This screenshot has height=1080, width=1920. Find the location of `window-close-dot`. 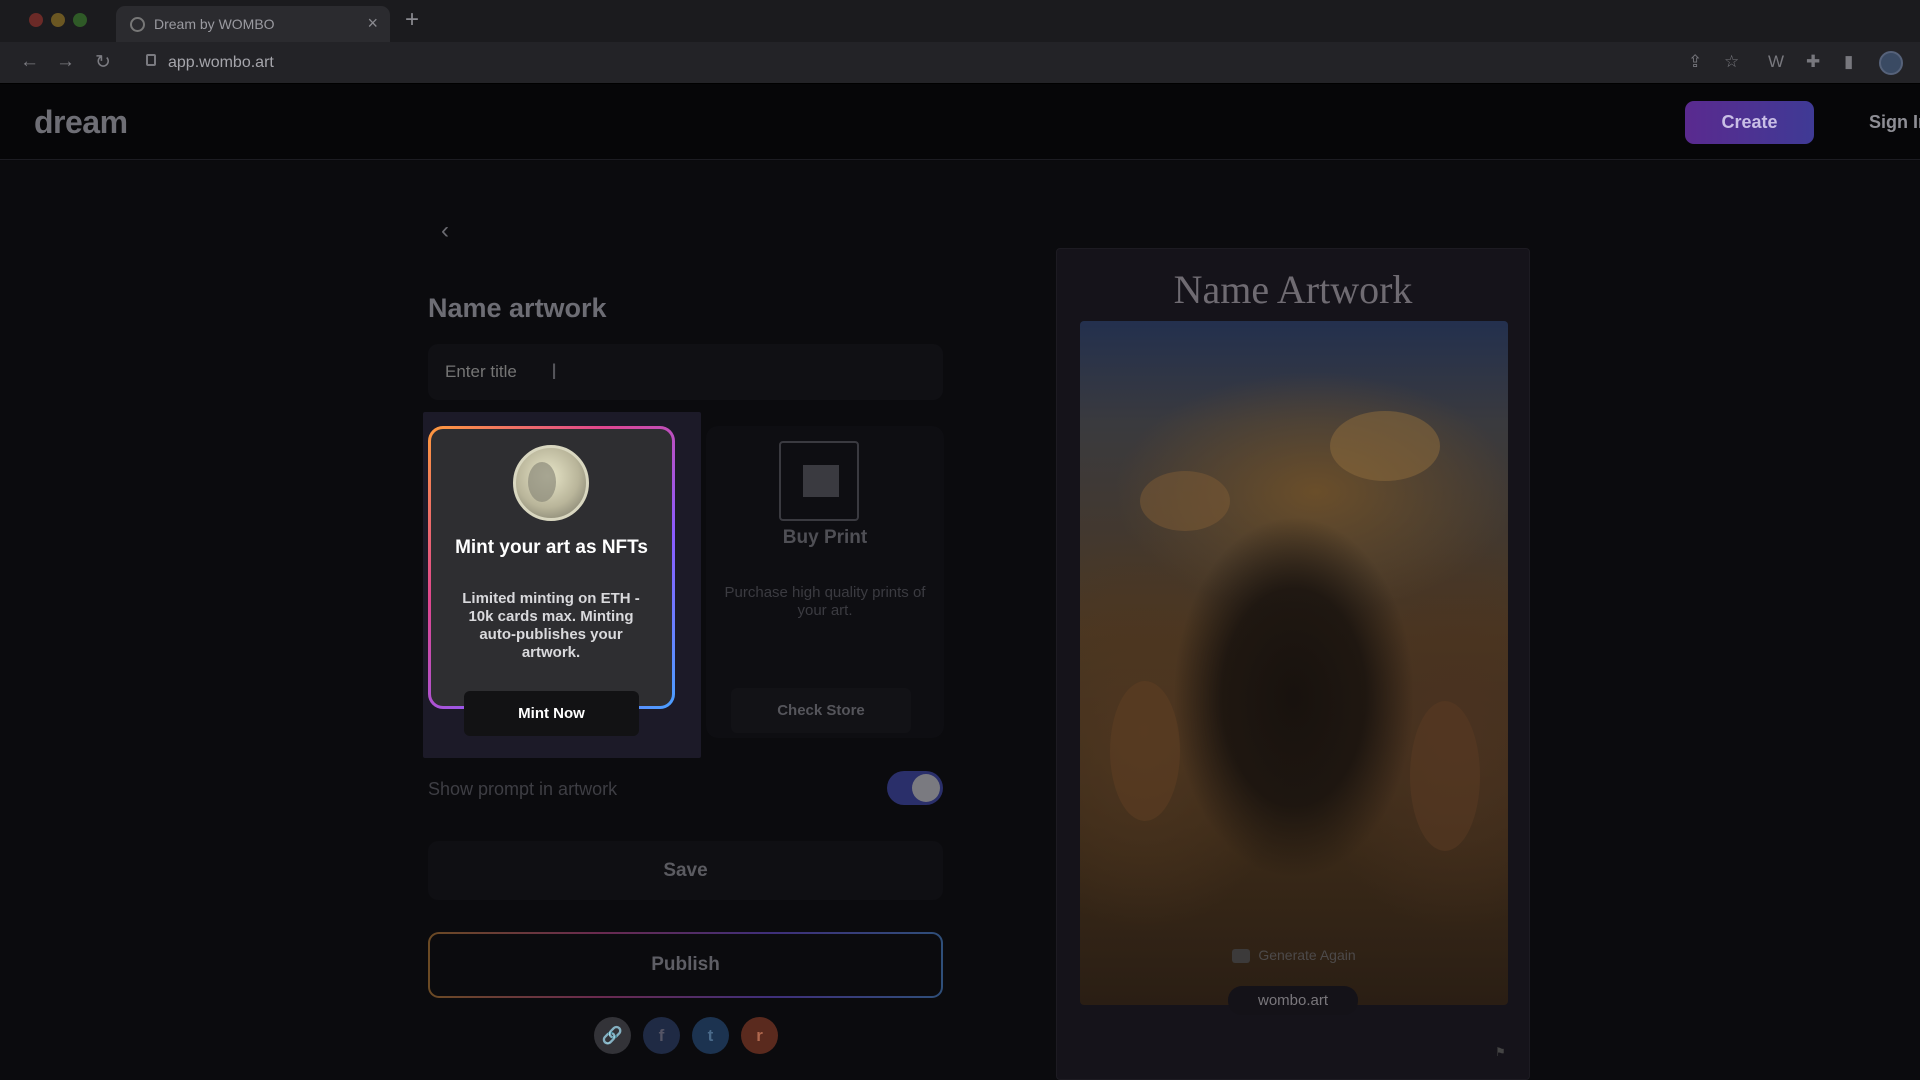

window-close-dot is located at coordinates (36, 20).